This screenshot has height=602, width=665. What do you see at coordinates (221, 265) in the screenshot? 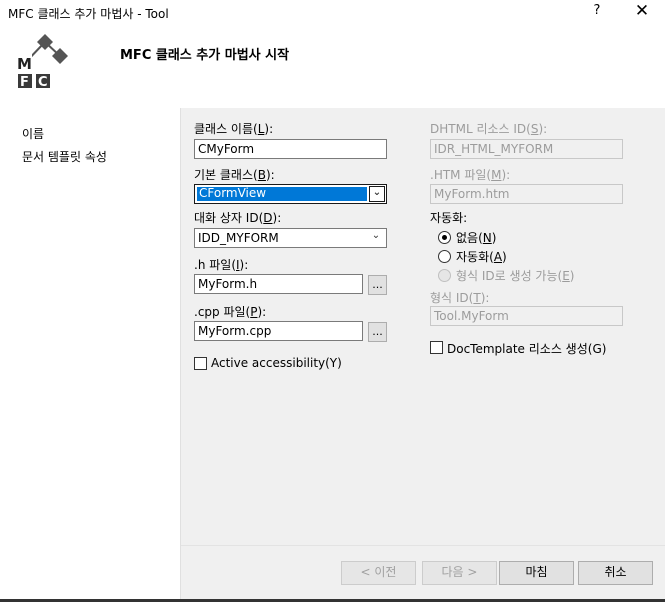
I see `h-file-label: .h 파일(I):` at bounding box center [221, 265].